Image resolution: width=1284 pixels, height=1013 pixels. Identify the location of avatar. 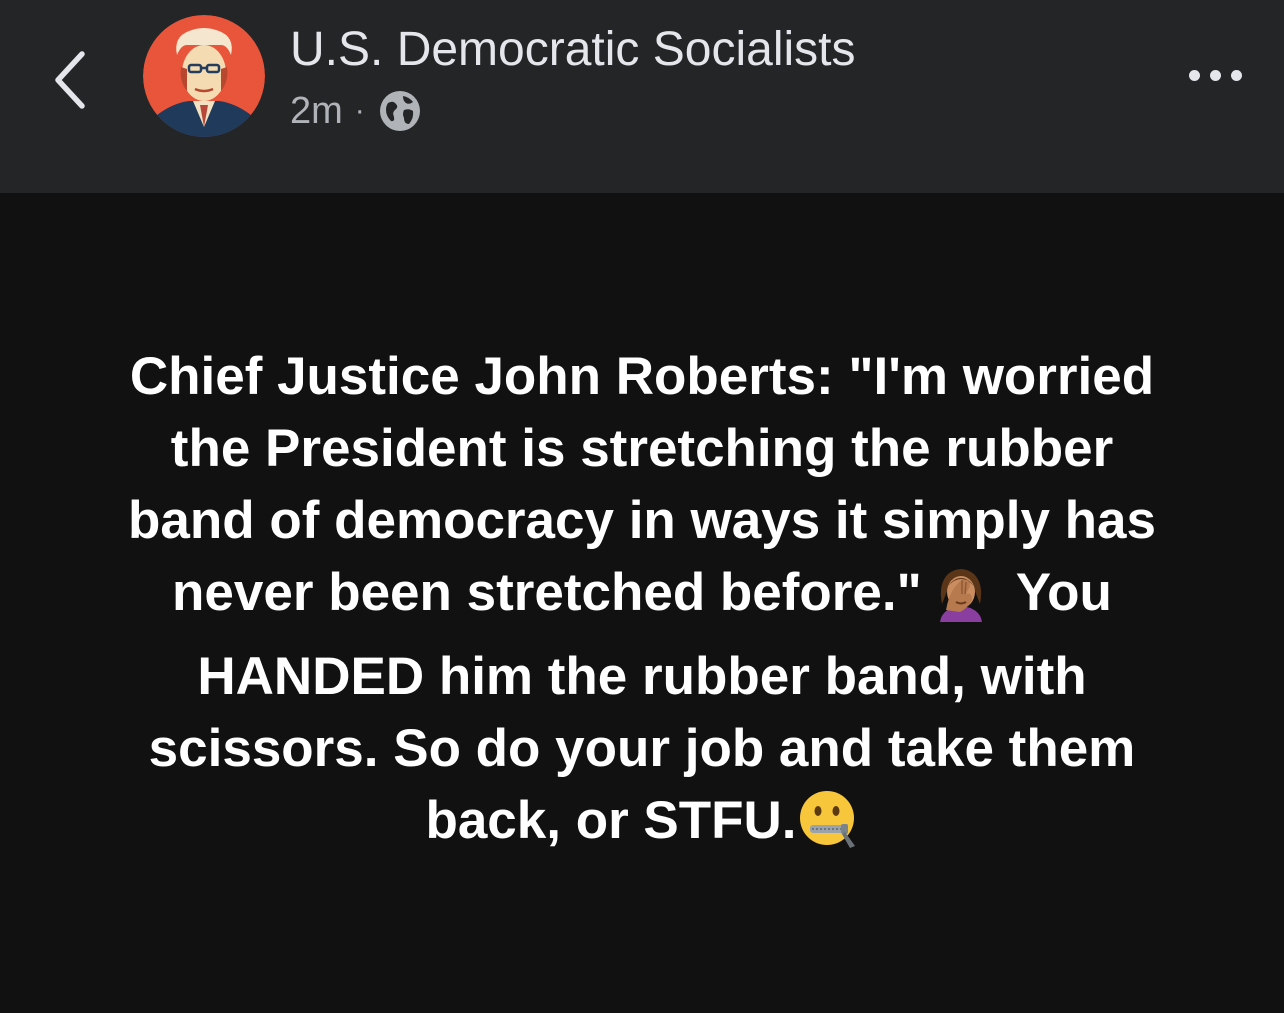
(204, 76).